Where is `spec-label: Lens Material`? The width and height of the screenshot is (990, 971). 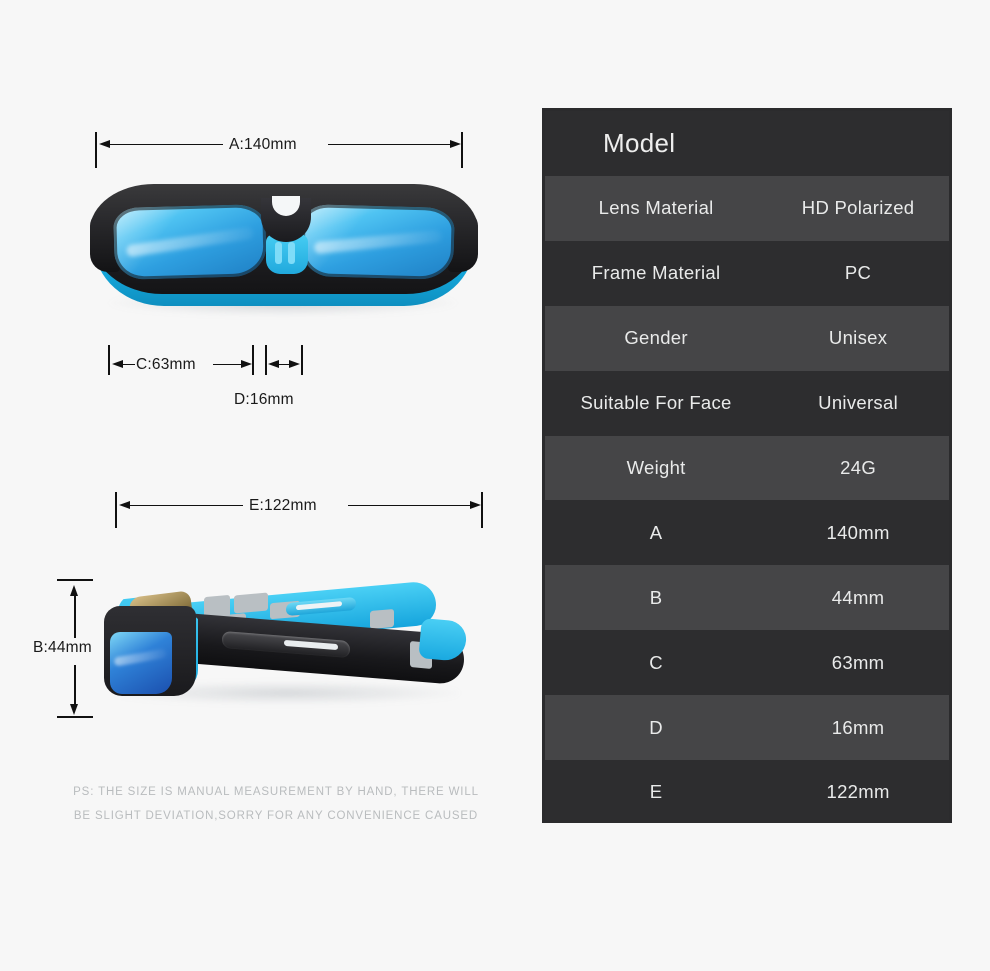
spec-label: Lens Material is located at coordinates (656, 208).